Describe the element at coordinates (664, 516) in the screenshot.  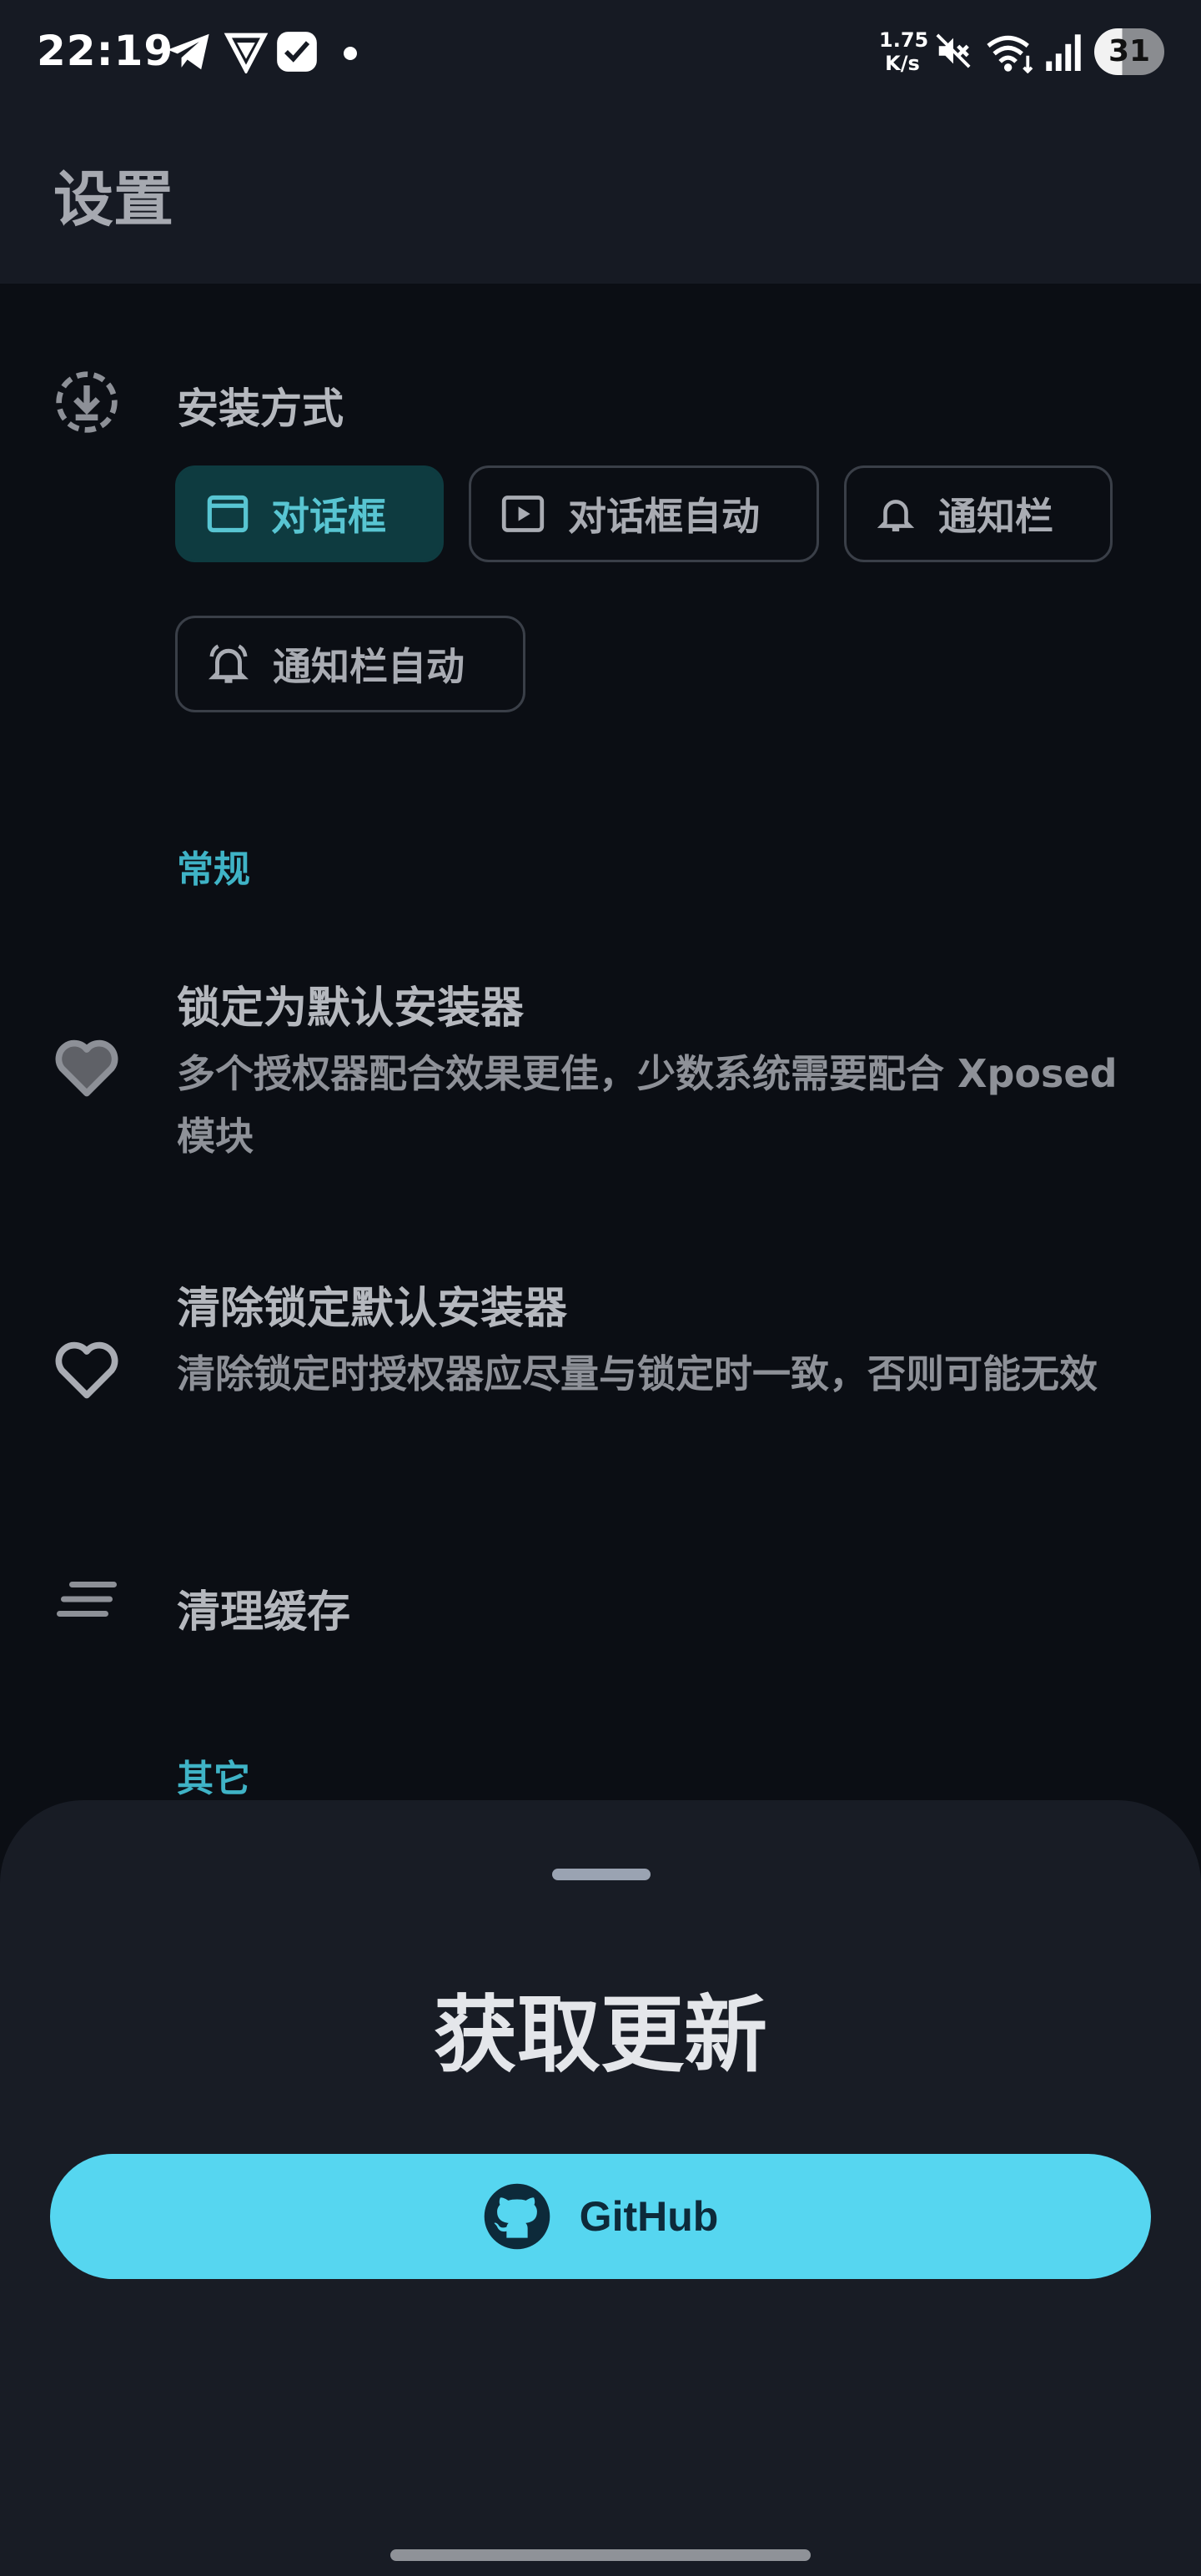
I see `install-option-label: 对话框自动` at that location.